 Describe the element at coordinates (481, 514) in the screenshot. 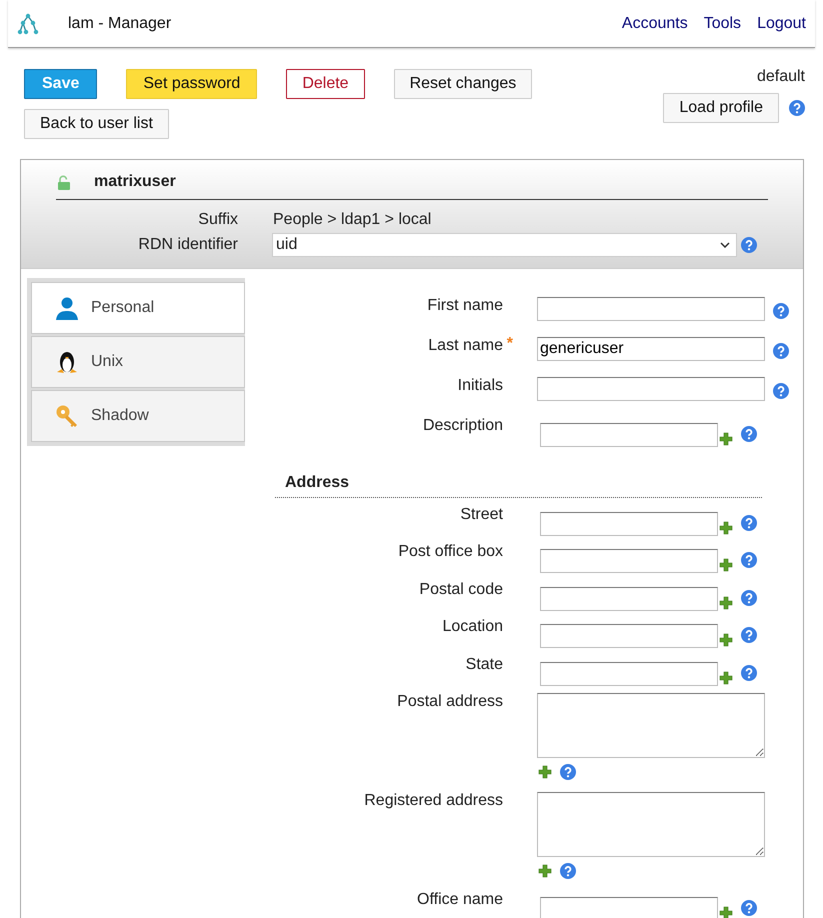

I see `field-label: Street` at that location.